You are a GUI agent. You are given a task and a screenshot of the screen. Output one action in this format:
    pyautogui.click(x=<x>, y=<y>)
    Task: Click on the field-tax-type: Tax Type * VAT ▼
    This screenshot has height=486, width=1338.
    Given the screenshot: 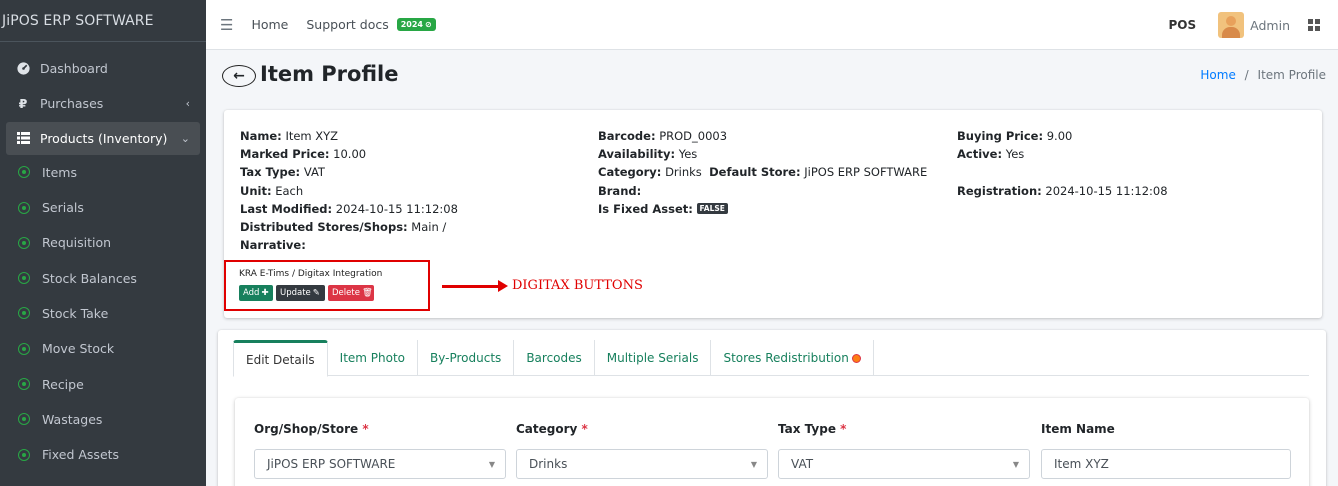 What is the action you would take?
    pyautogui.click(x=904, y=450)
    